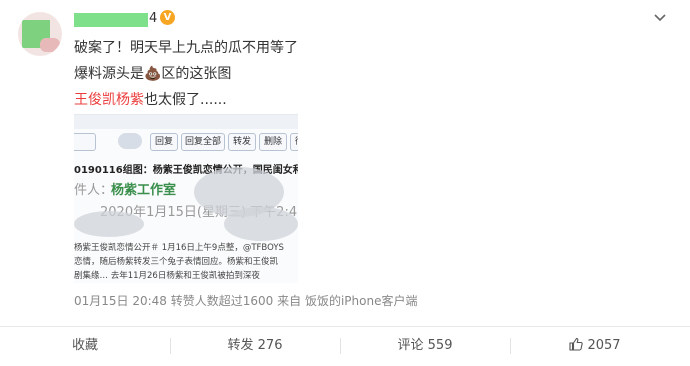 The image size is (690, 366). Describe the element at coordinates (347, 301) in the screenshot. I see `post-source: 来自 饭饭的iPhone客户端` at that location.